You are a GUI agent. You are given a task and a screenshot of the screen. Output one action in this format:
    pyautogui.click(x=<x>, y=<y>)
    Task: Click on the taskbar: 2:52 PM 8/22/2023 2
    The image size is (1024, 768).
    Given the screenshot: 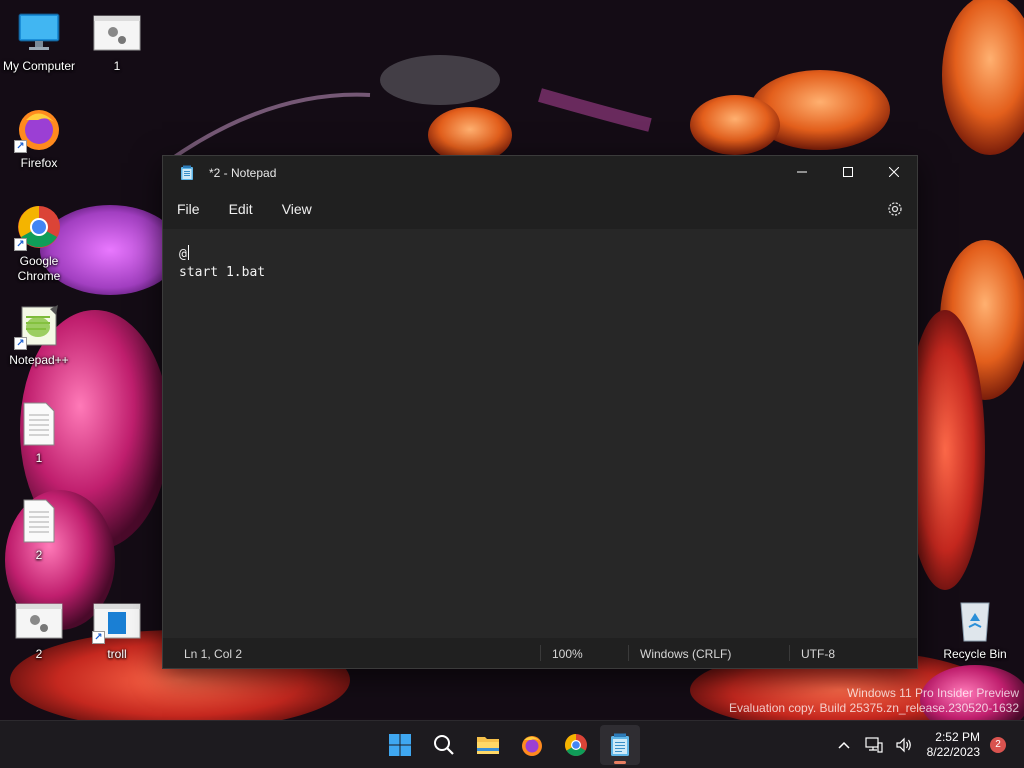 What is the action you would take?
    pyautogui.click(x=512, y=744)
    